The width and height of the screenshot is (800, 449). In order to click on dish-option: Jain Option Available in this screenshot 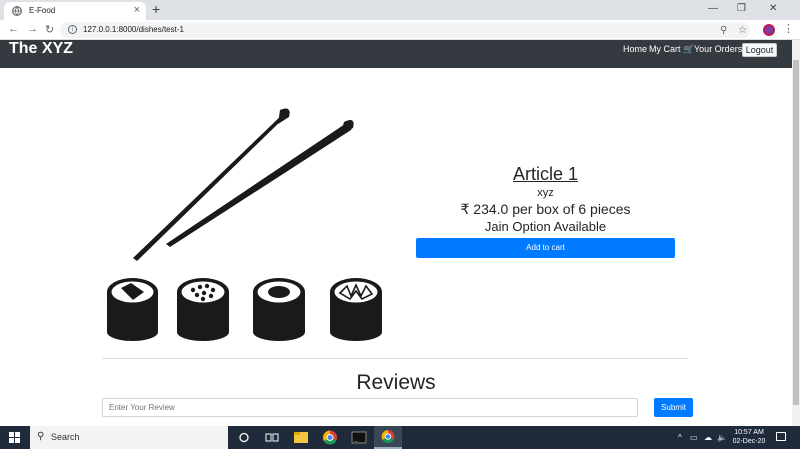, I will do `click(545, 226)`.